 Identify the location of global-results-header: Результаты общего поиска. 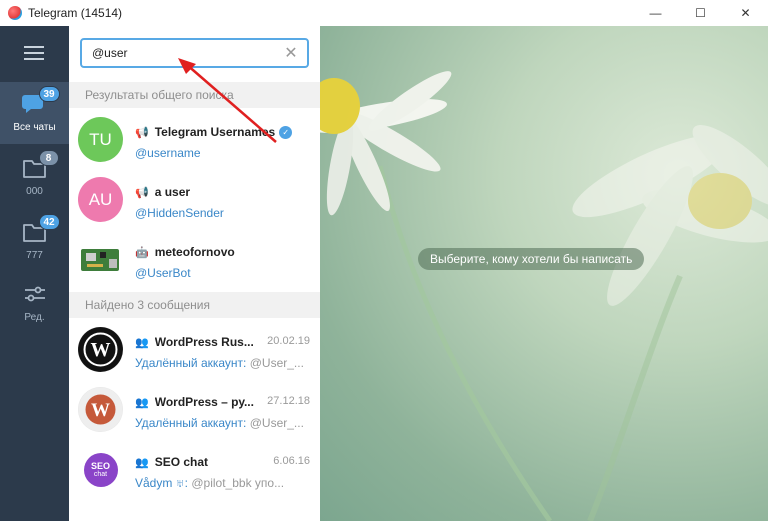
(194, 95).